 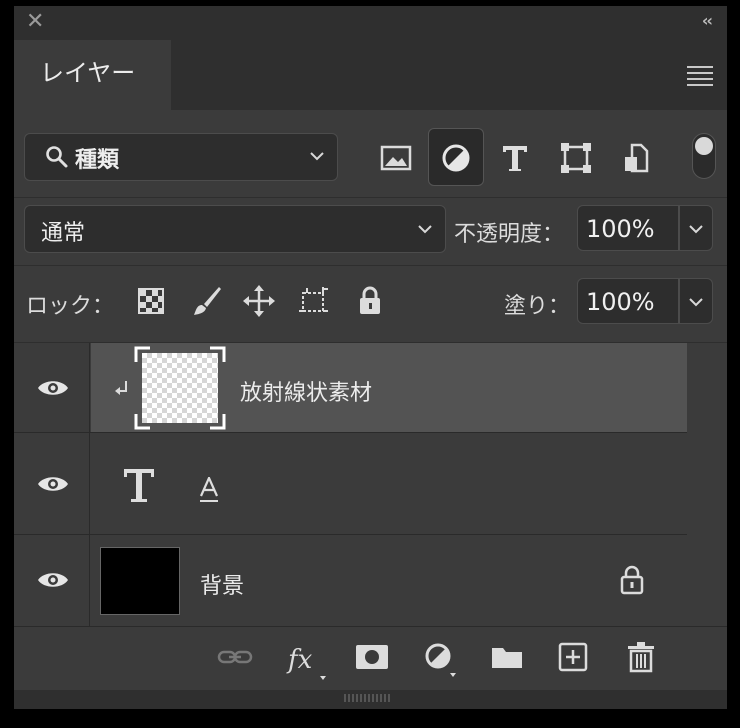 I want to click on tab-layers: レイヤー, so click(x=92, y=75).